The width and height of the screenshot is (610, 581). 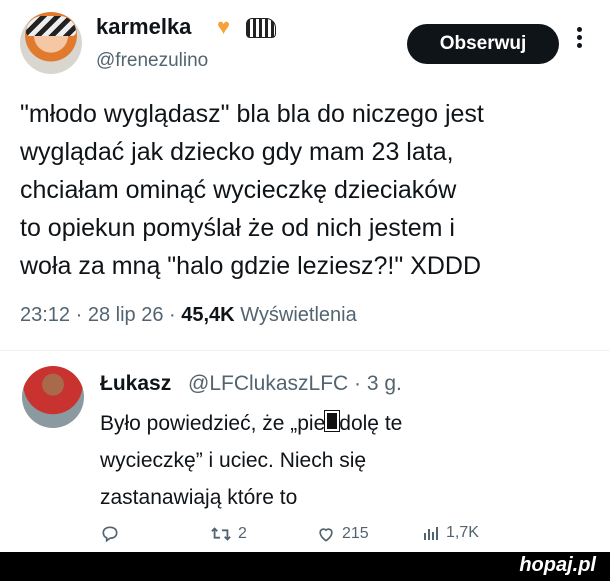 I want to click on tweet-header: karmelka ♥ @frenezulino Obserwuj, so click(x=310, y=45).